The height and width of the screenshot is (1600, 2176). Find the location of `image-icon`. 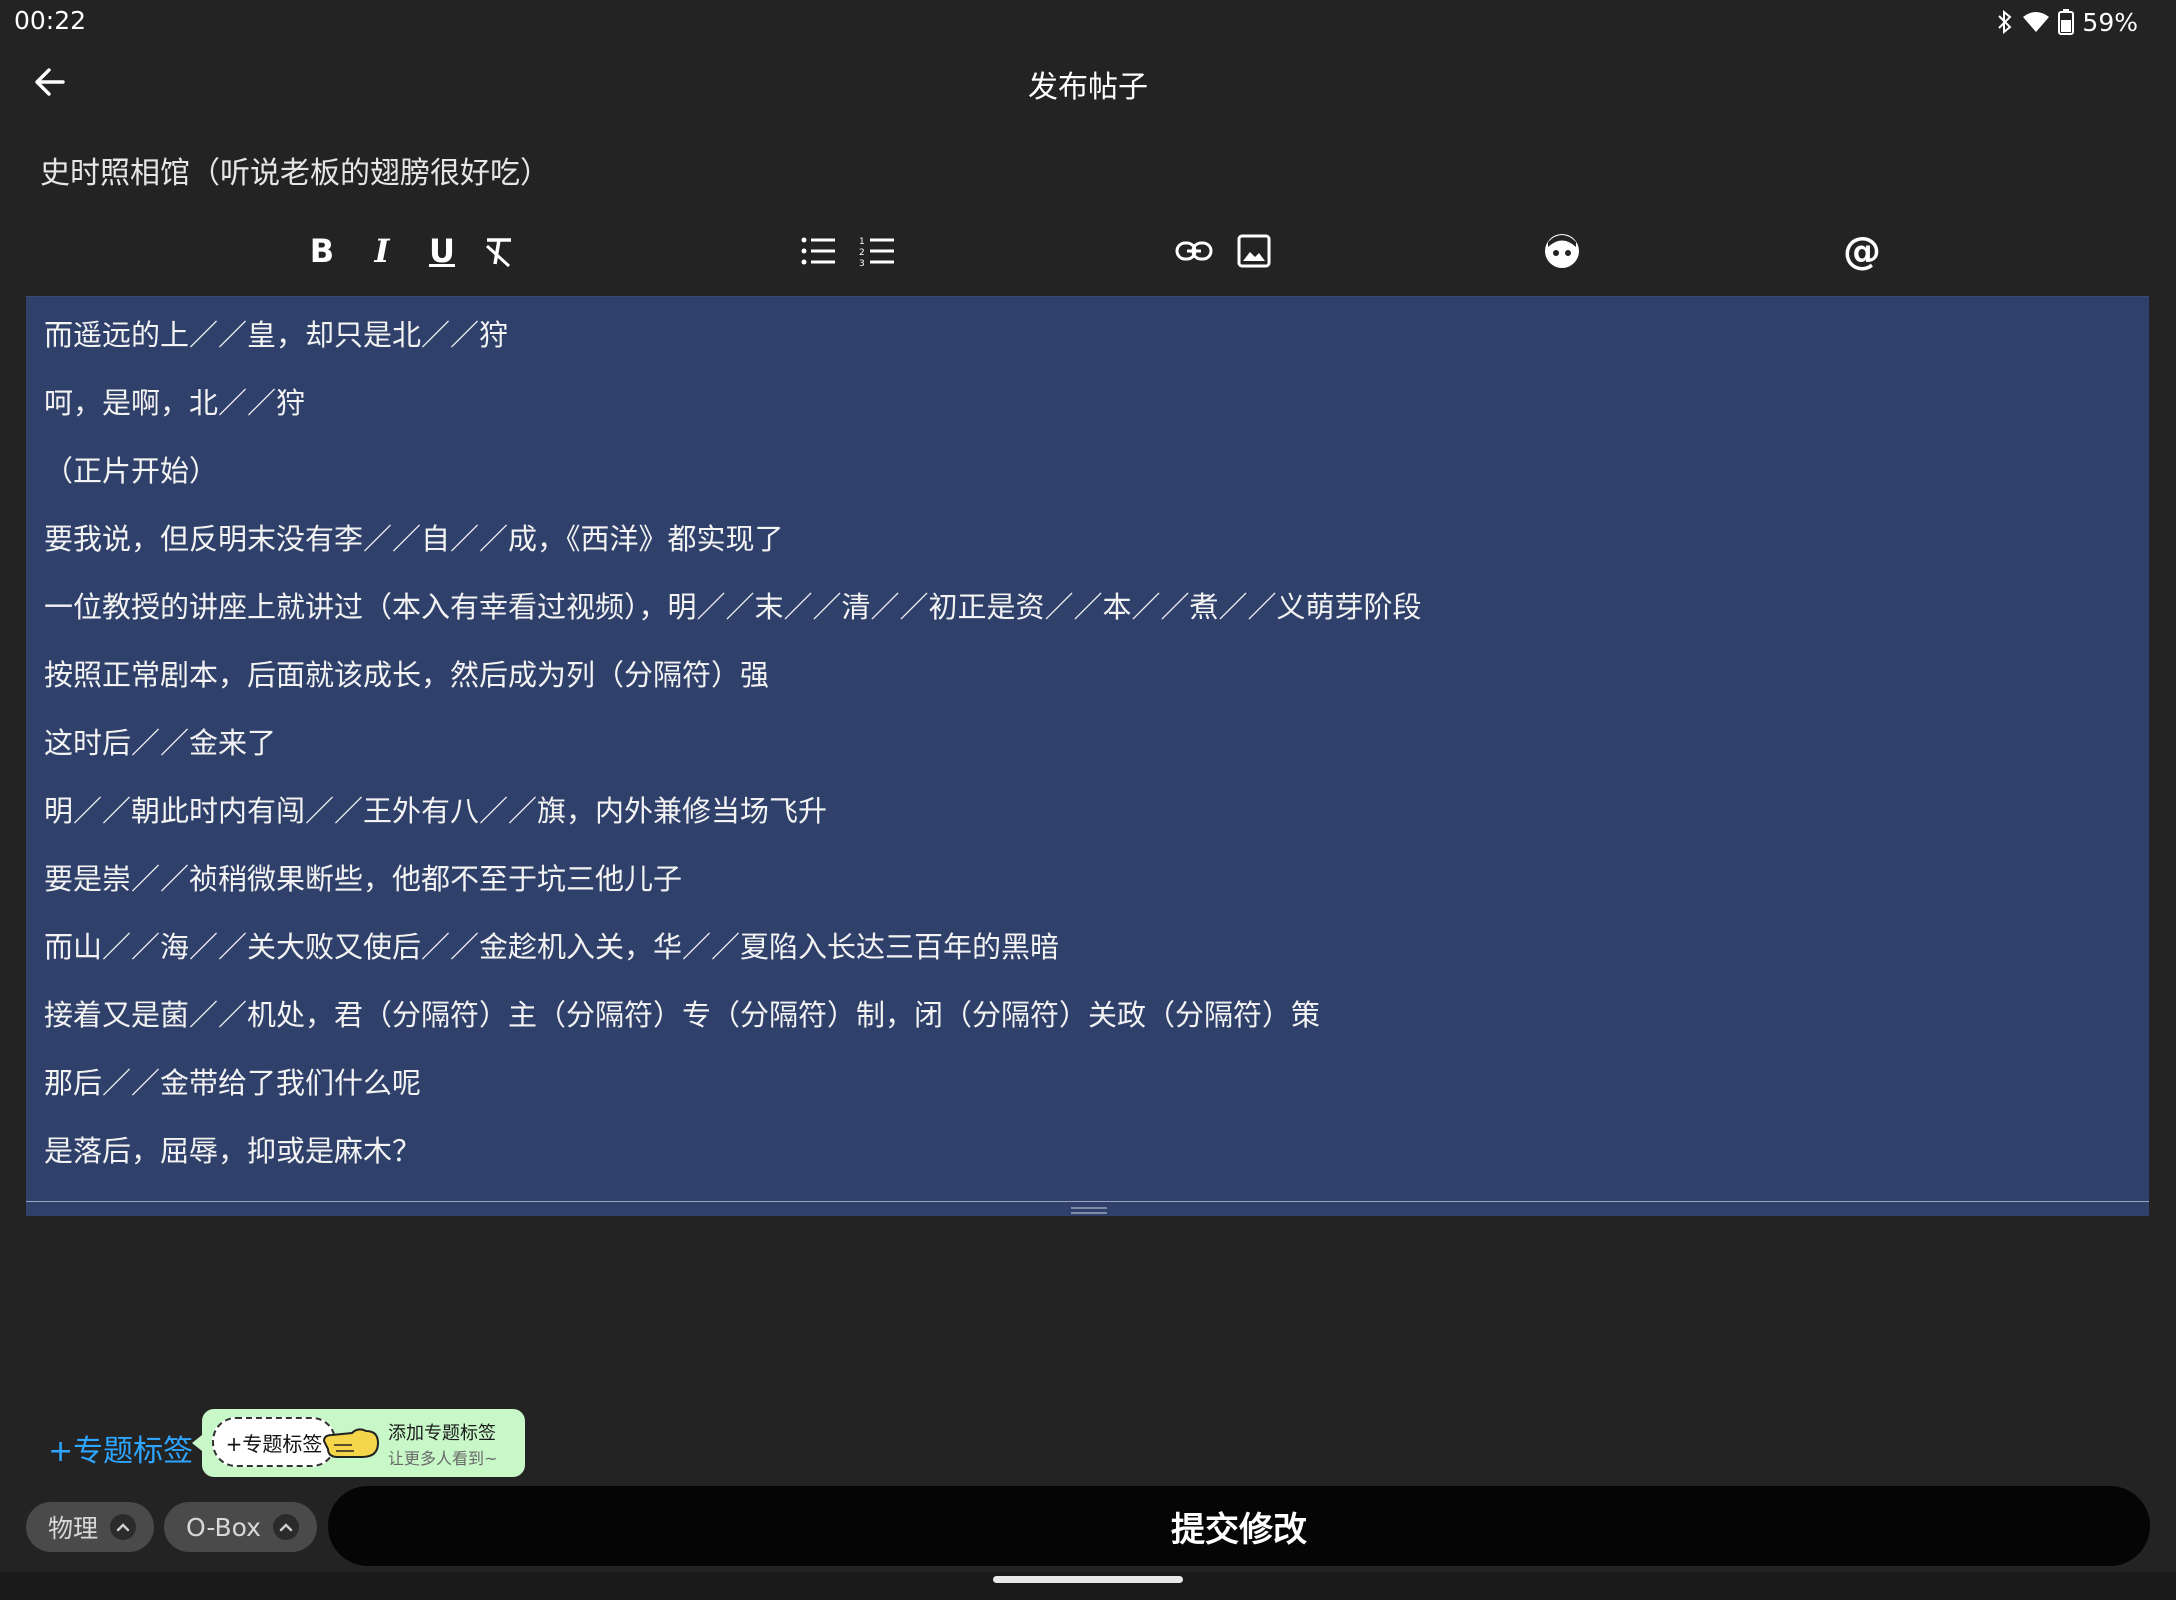

image-icon is located at coordinates (1254, 251).